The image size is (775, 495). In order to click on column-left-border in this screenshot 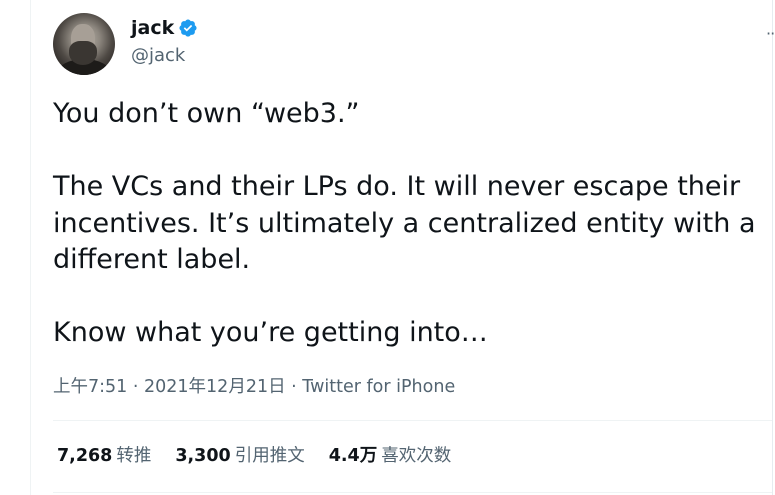, I will do `click(30, 247)`.